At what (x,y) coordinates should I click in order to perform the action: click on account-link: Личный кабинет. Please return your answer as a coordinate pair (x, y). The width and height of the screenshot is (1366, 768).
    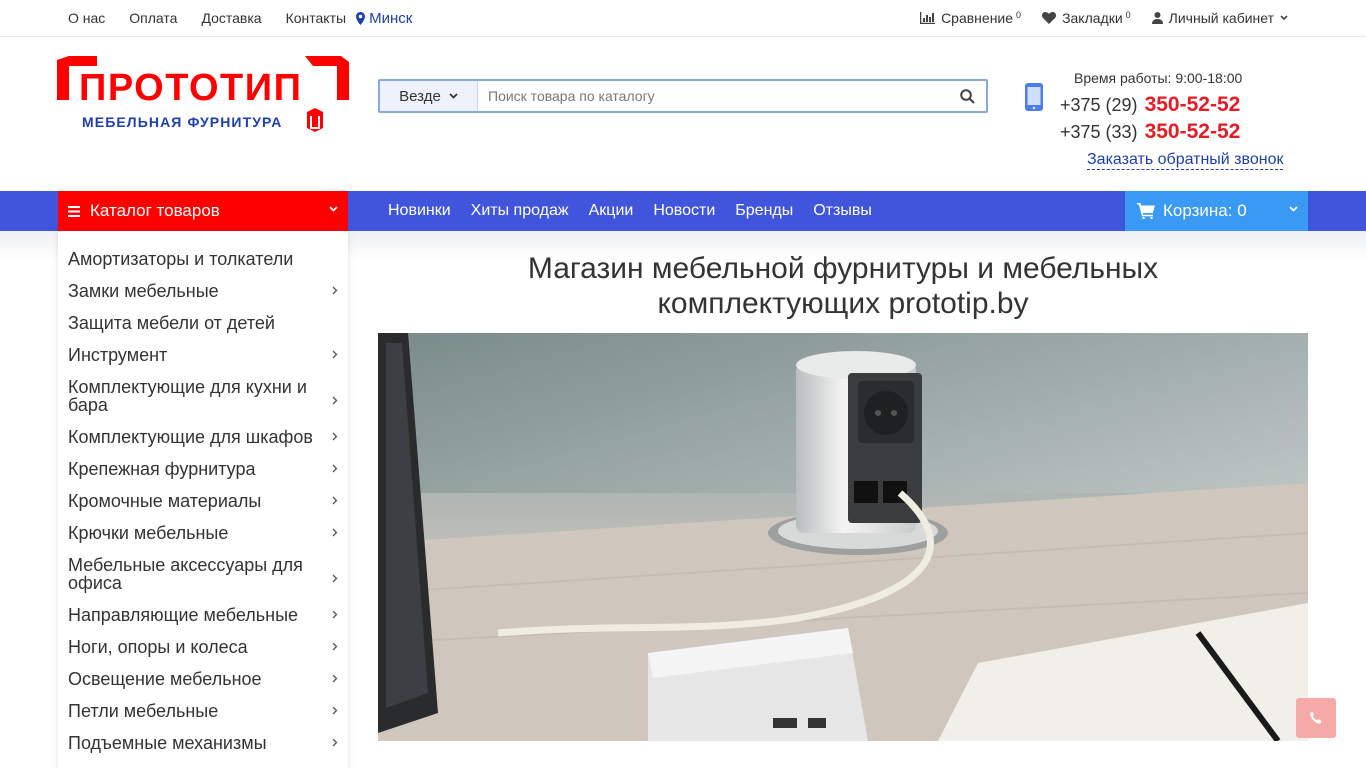
    Looking at the image, I should click on (1222, 18).